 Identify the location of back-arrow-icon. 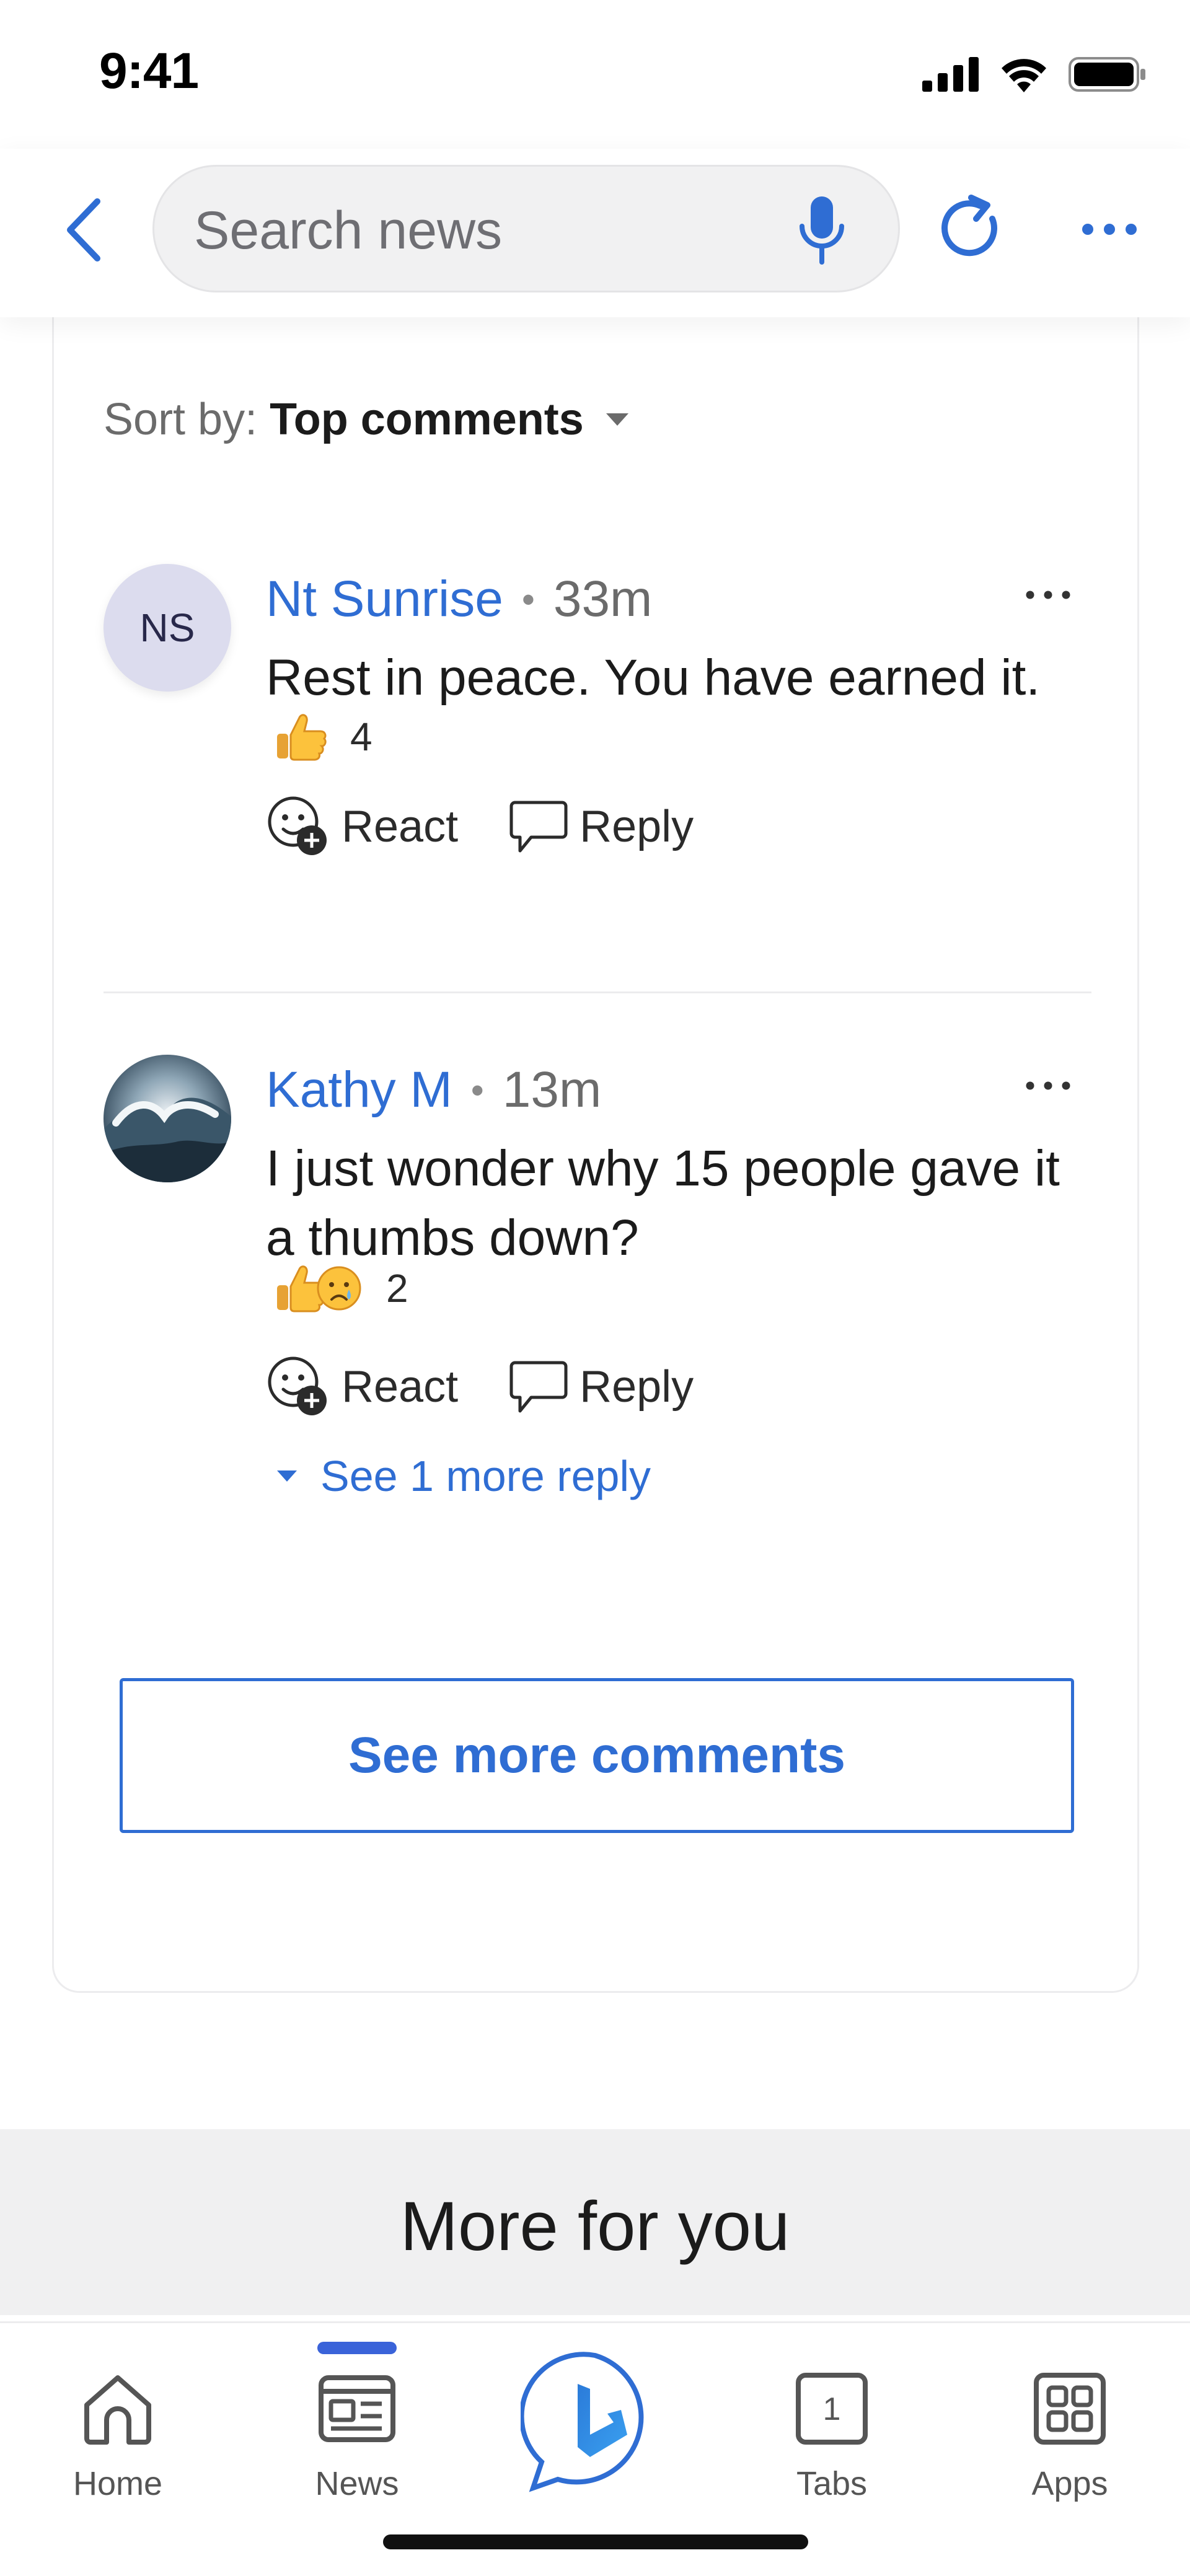
(83, 230).